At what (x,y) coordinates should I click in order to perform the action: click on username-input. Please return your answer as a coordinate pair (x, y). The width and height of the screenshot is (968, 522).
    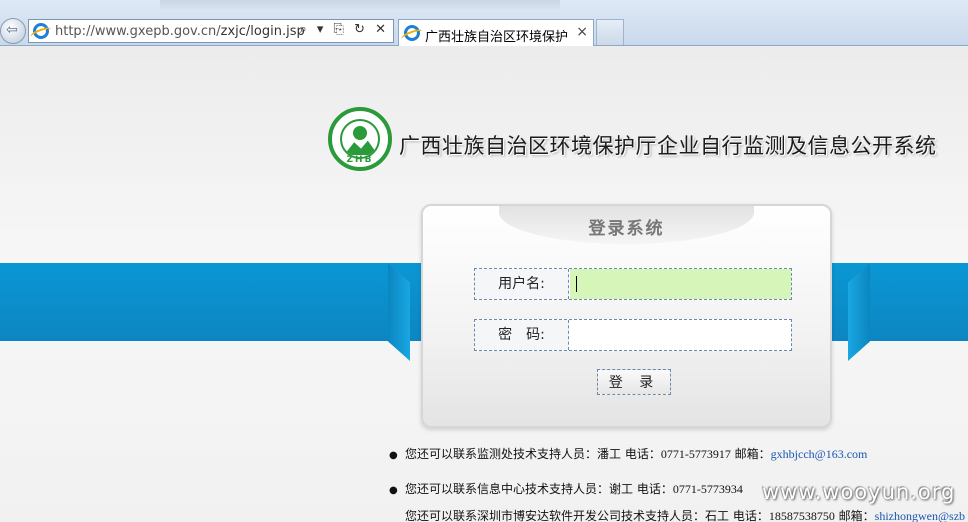
    Looking at the image, I should click on (680, 284).